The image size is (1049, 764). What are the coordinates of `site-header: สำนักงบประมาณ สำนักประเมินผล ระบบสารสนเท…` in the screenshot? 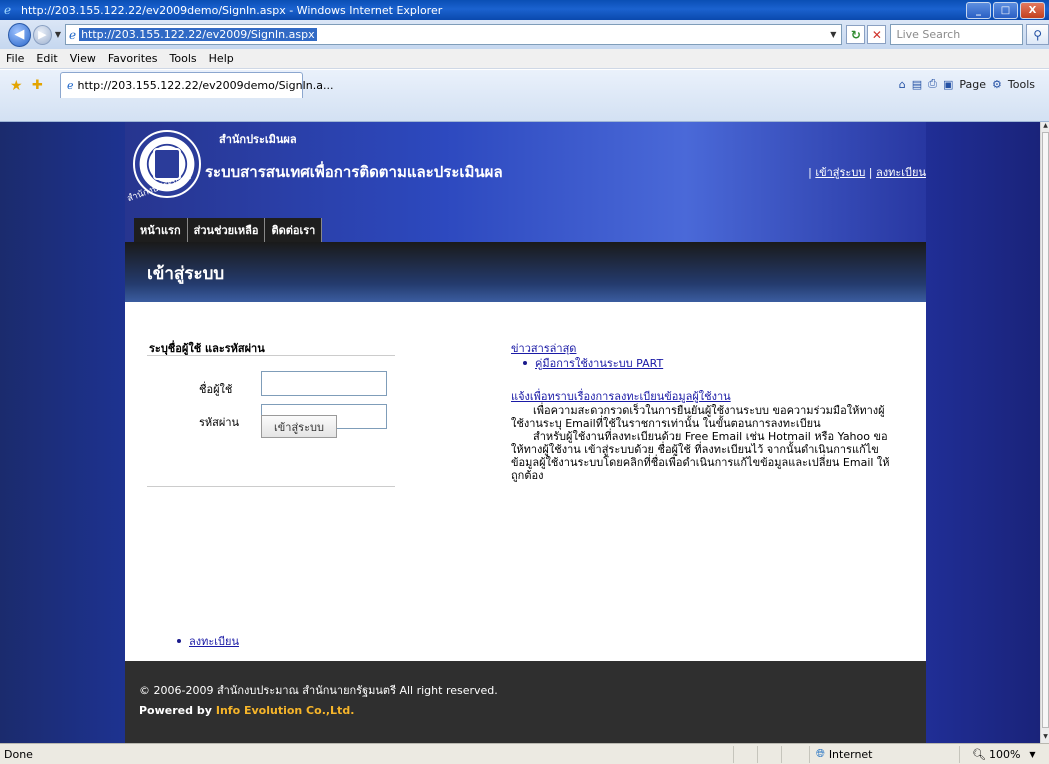 It's located at (525, 182).